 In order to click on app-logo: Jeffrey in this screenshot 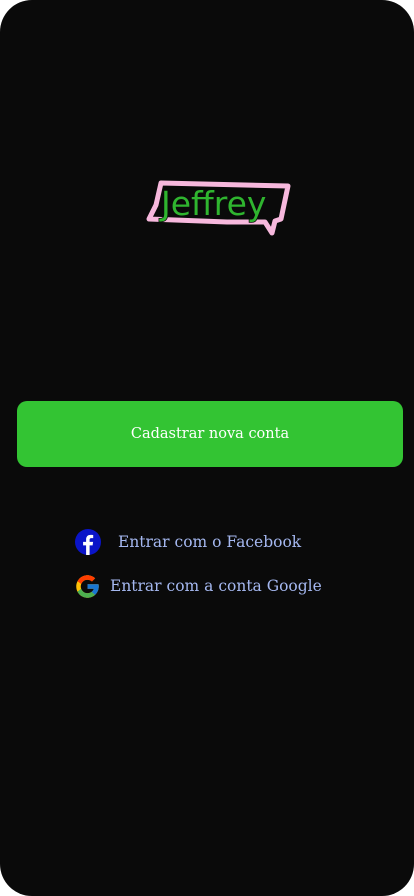, I will do `click(218, 206)`.